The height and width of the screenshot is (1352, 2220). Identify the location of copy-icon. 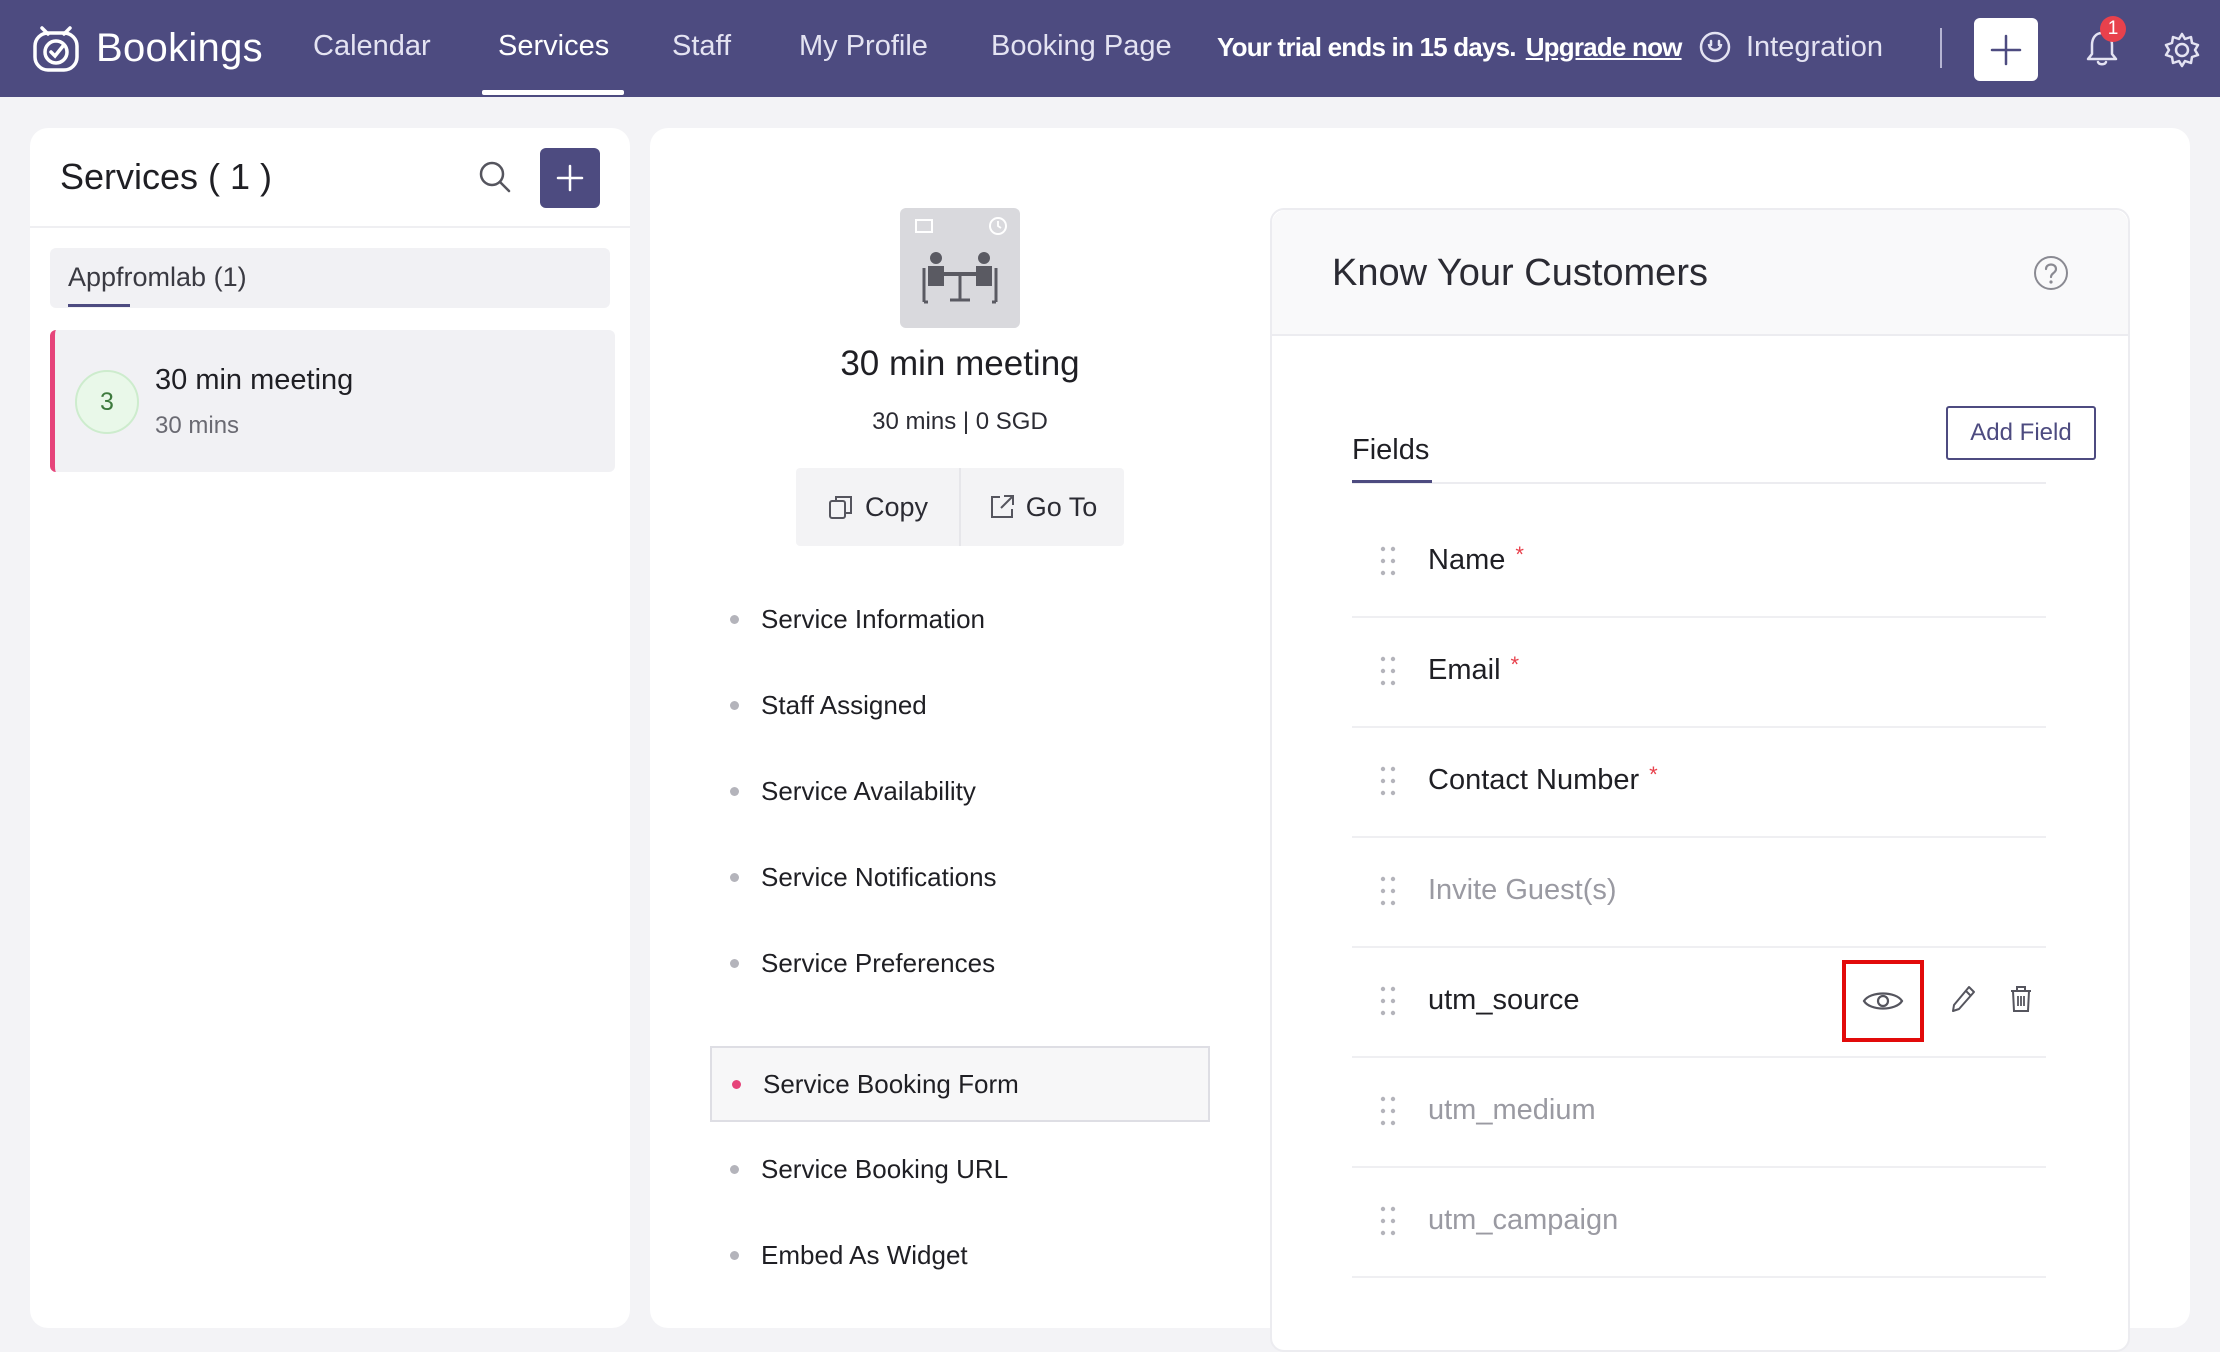
(840, 507).